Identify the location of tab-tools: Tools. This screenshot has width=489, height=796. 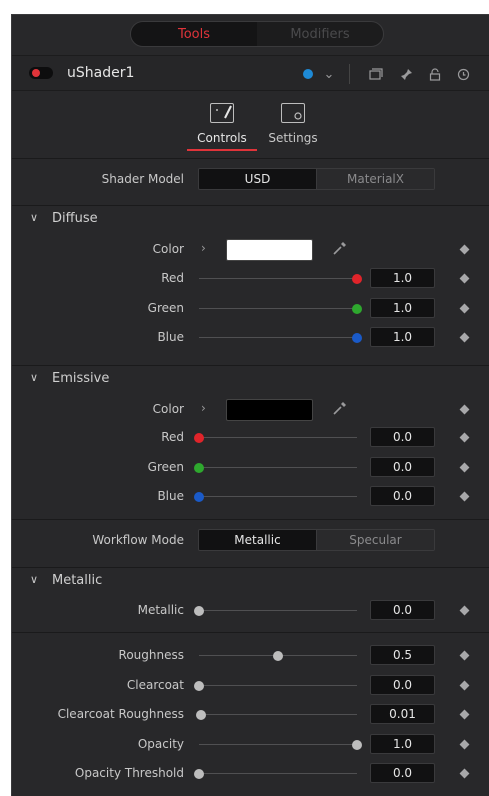
(194, 34).